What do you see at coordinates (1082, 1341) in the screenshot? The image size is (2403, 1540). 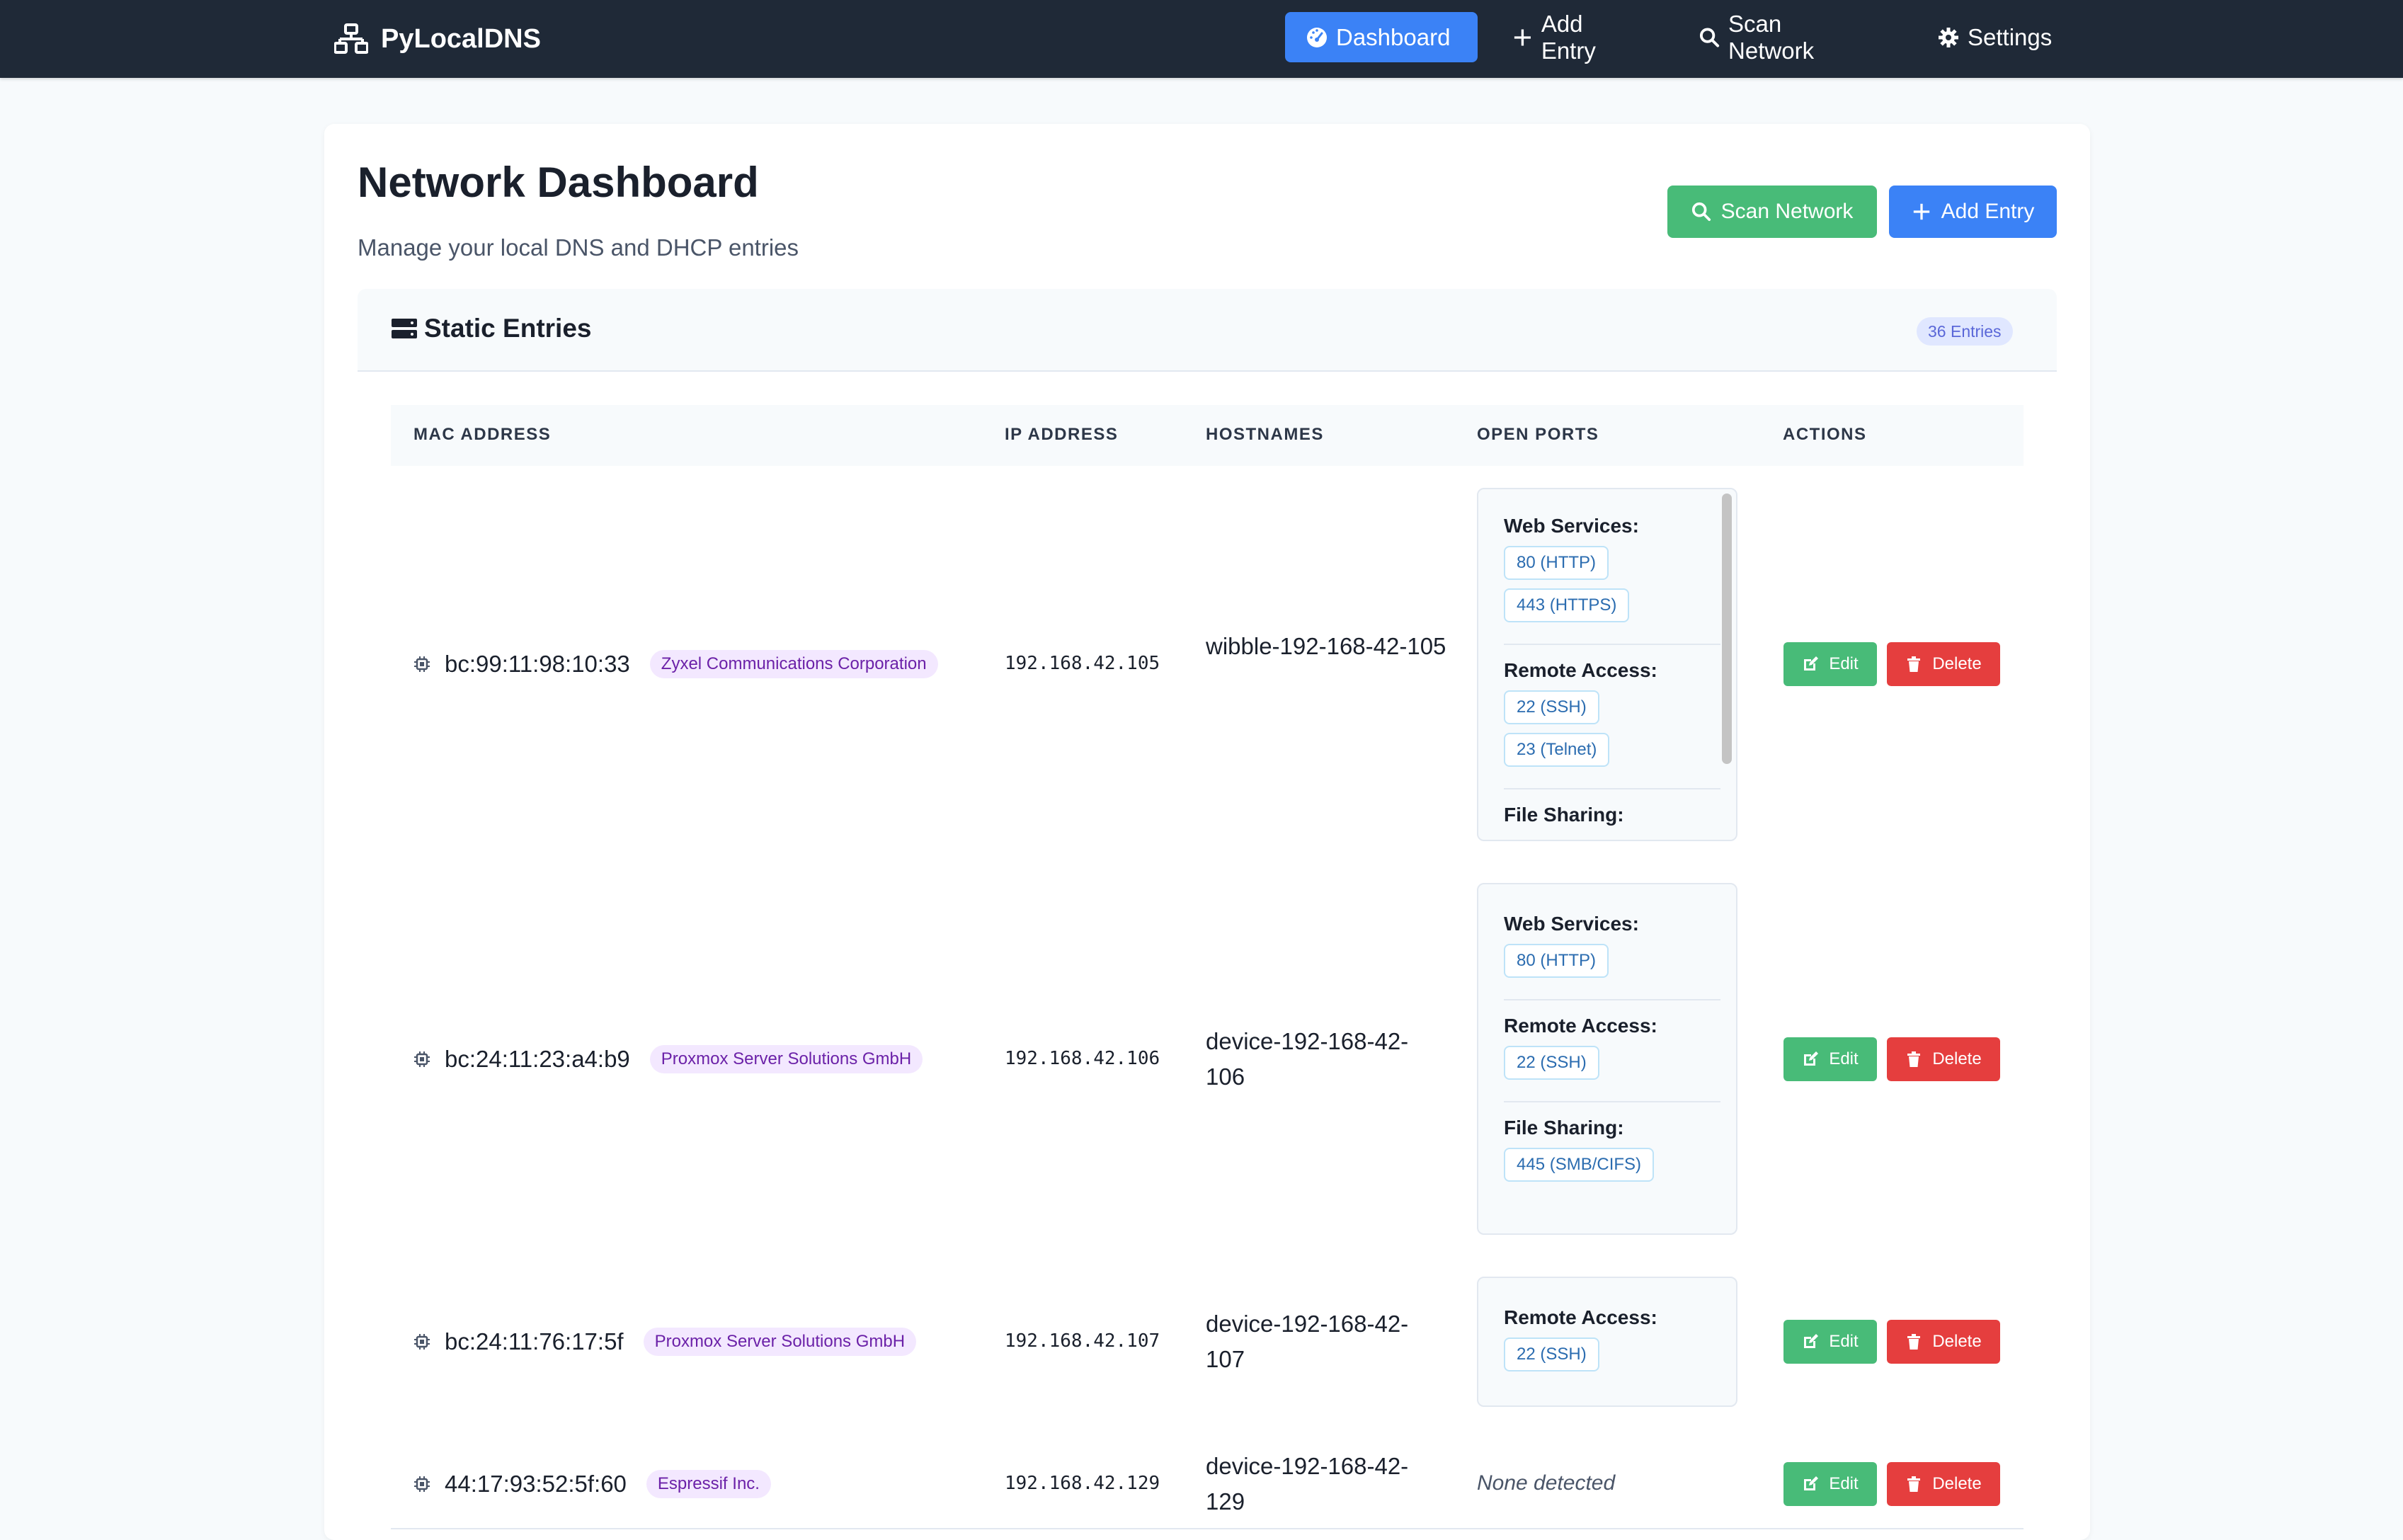 I see `ip-address: 192.168.42.107` at bounding box center [1082, 1341].